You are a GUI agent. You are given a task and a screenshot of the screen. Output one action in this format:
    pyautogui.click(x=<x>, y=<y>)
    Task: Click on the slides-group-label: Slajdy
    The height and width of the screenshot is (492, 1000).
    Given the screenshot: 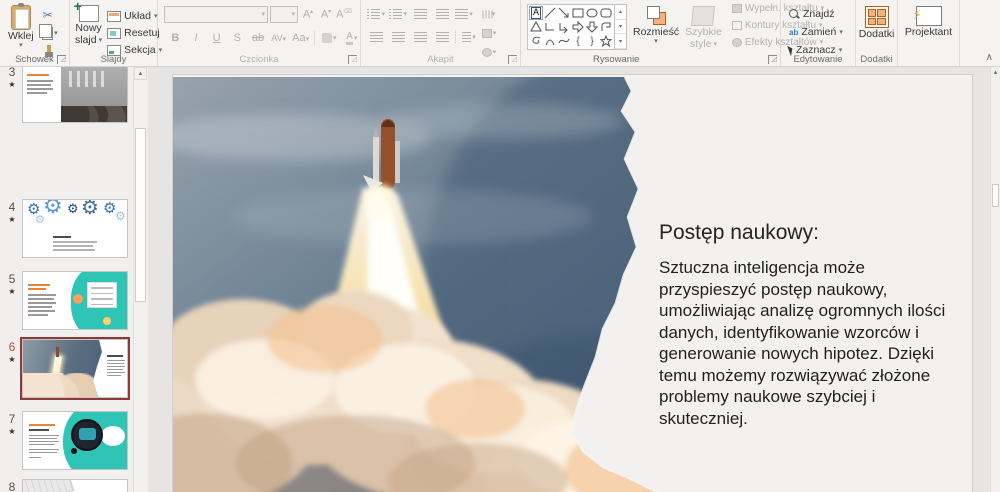 What is the action you would take?
    pyautogui.click(x=113, y=59)
    